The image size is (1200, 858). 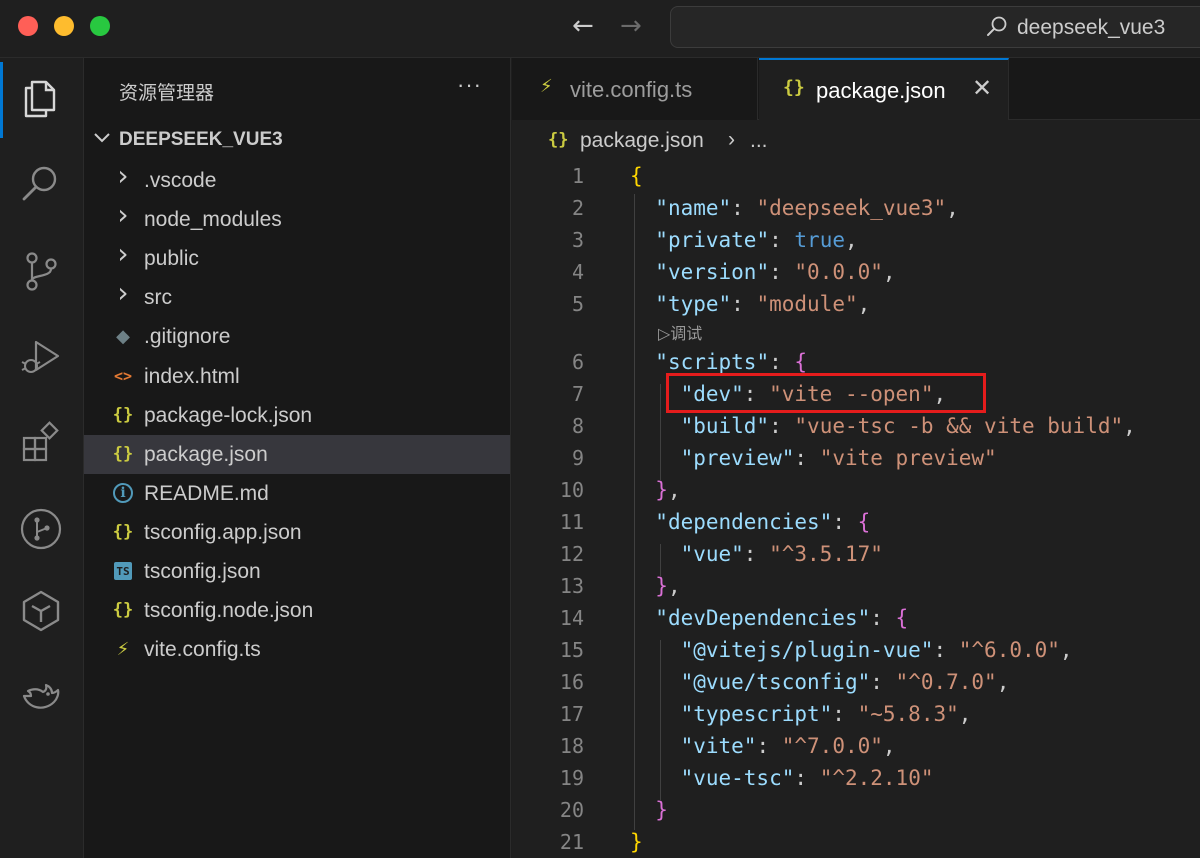 What do you see at coordinates (41, 697) in the screenshot?
I see `deepseek-icon` at bounding box center [41, 697].